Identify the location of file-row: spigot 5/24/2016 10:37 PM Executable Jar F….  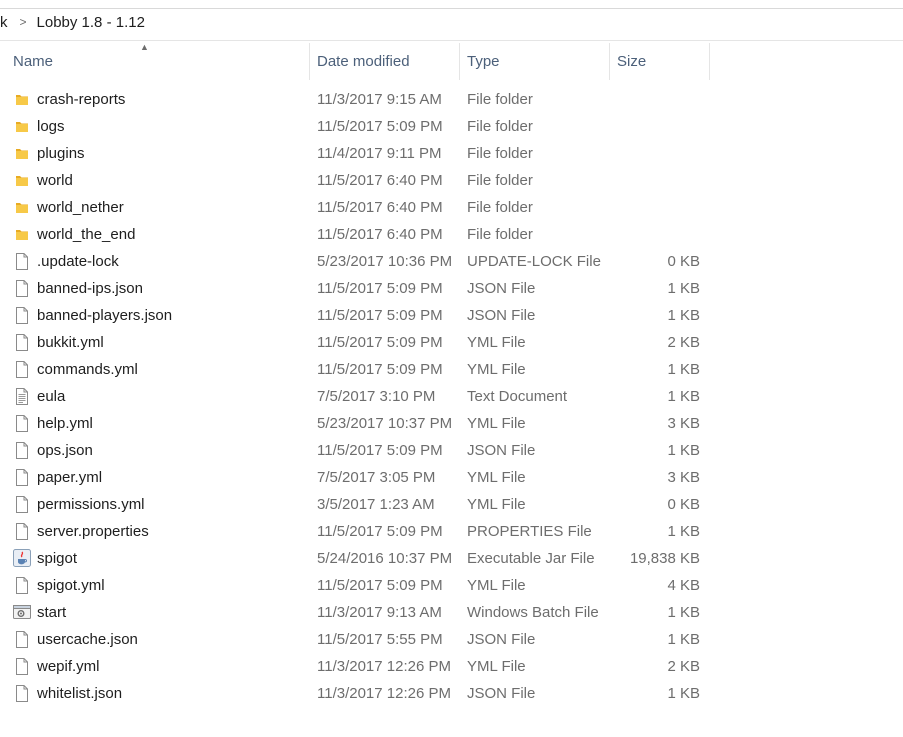
(451, 558).